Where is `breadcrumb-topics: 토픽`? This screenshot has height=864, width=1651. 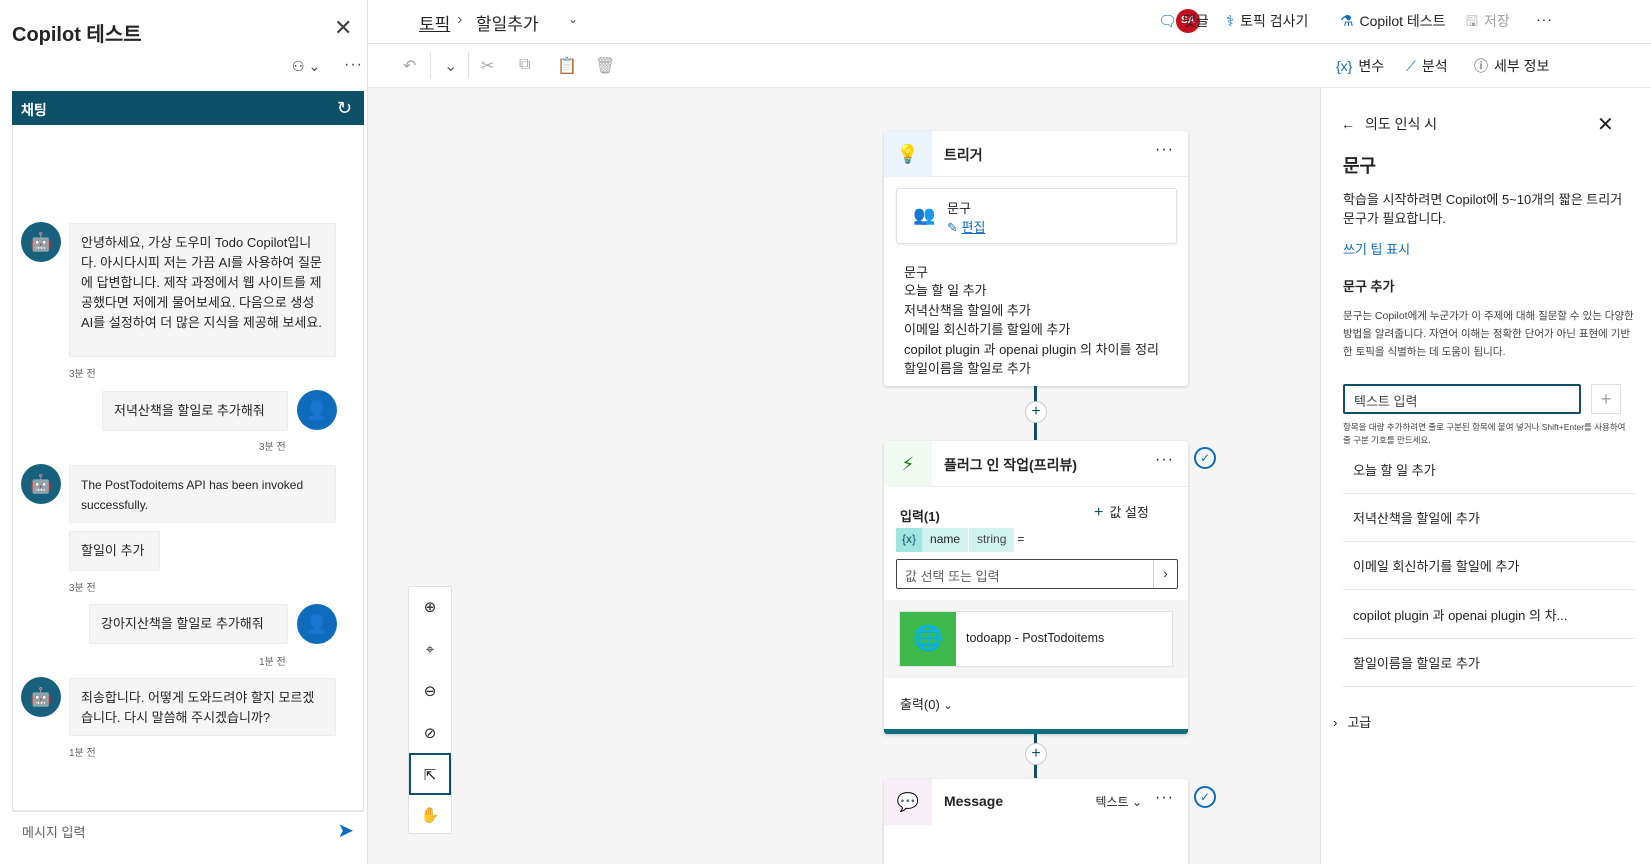
breadcrumb-topics: 토픽 is located at coordinates (434, 22).